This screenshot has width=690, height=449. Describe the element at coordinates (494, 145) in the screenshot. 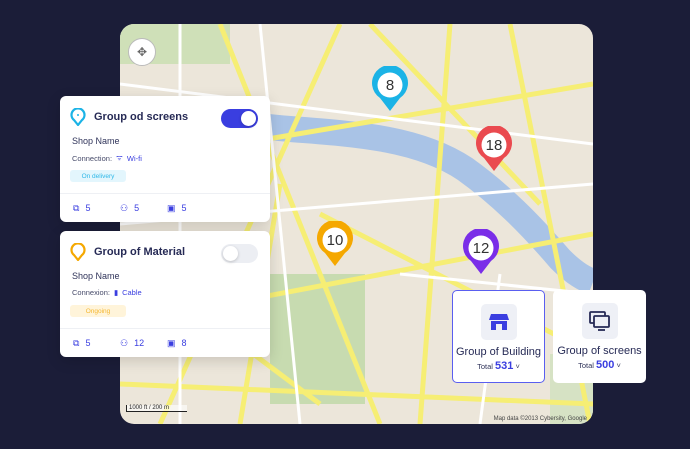

I see `marker-count: 18` at that location.